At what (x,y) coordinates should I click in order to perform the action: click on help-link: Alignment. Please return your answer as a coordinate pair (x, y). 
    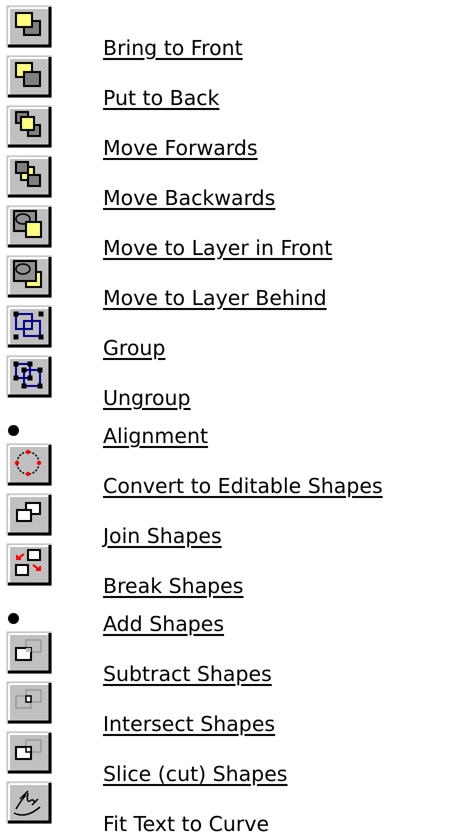
    Looking at the image, I should click on (155, 436).